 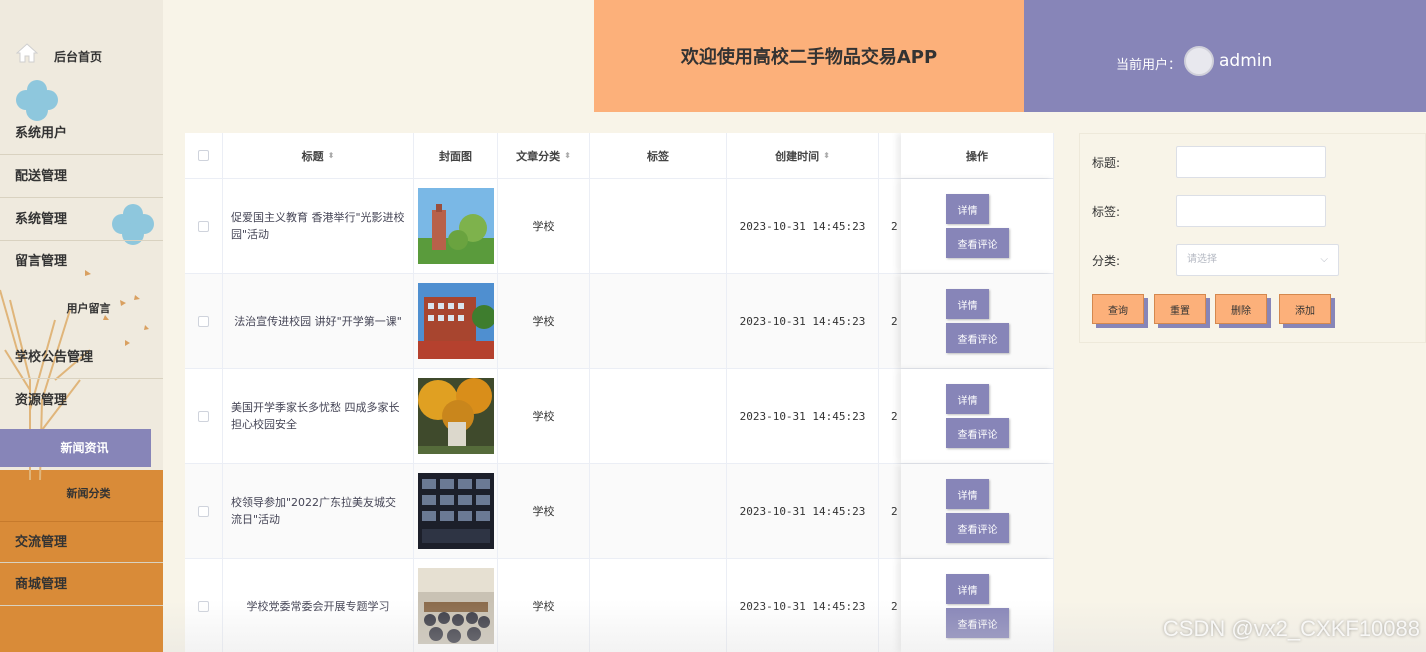 What do you see at coordinates (312, 156) in the screenshot?
I see `column-header-label: 标题` at bounding box center [312, 156].